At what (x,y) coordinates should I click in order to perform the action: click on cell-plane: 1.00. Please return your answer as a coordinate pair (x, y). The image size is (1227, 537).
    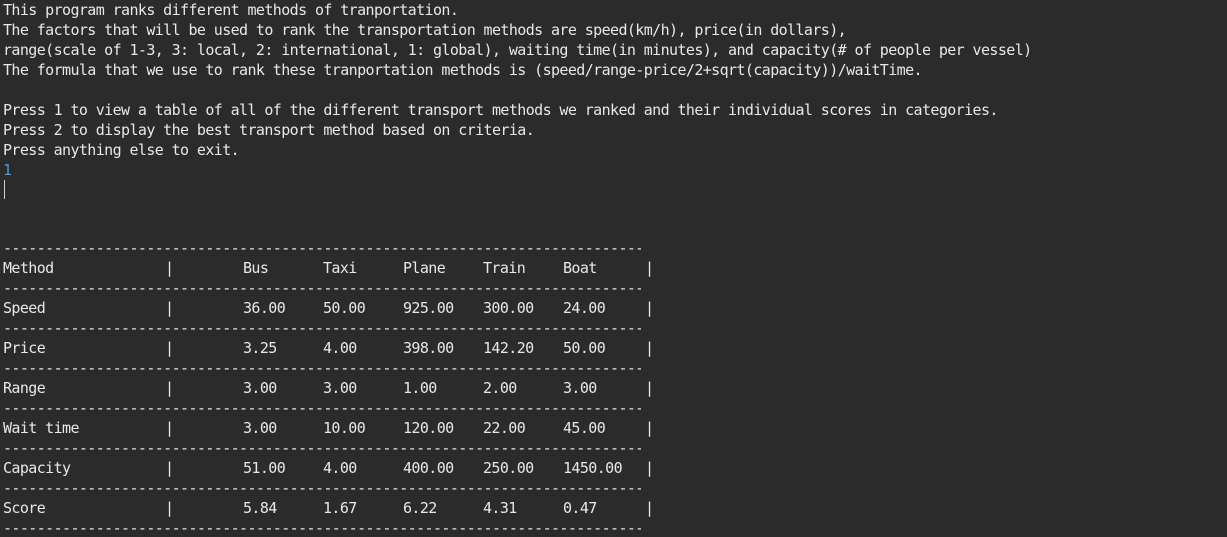
    Looking at the image, I should click on (420, 388).